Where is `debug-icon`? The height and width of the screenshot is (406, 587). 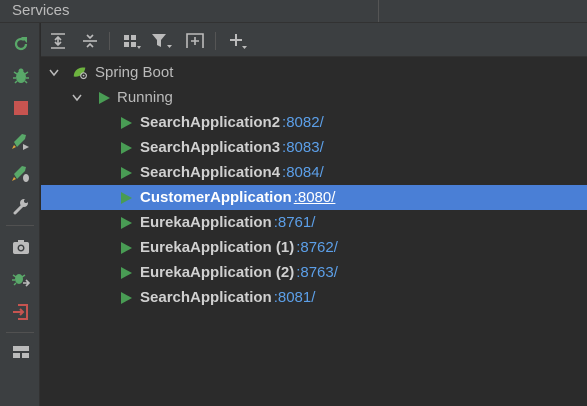
debug-icon is located at coordinates (21, 76).